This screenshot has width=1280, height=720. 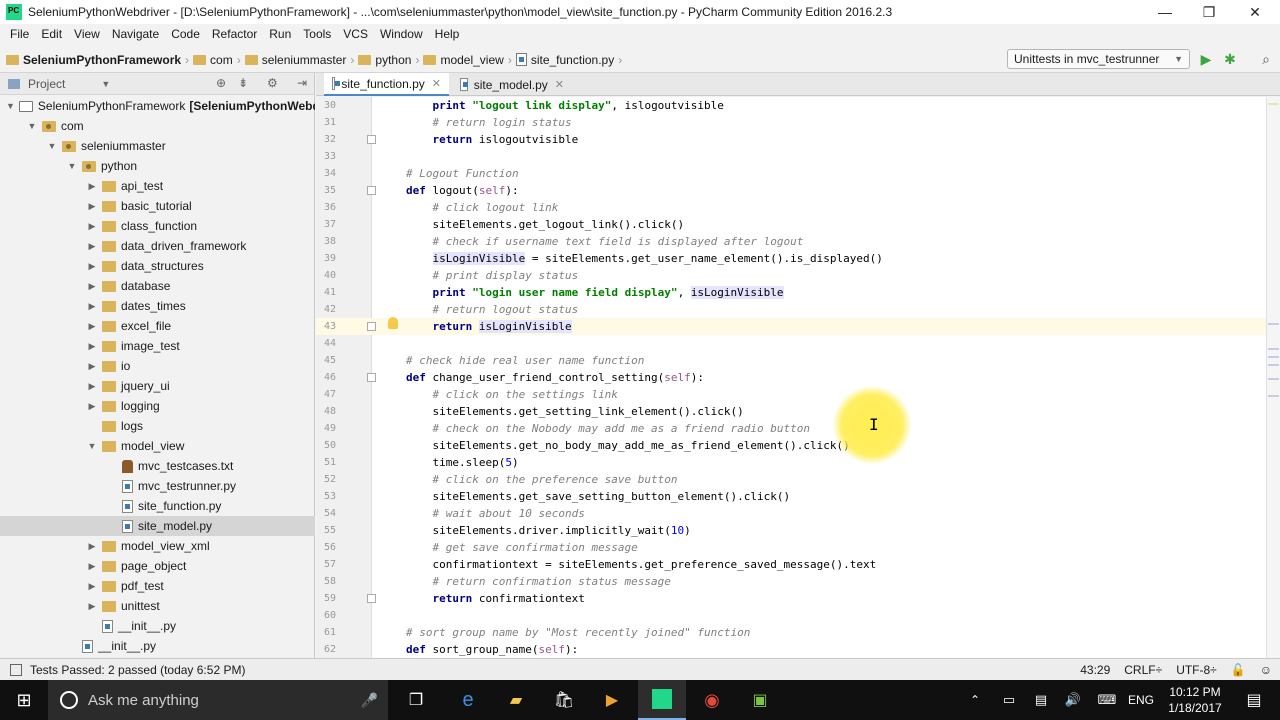 What do you see at coordinates (791, 275) in the screenshot?
I see `code-line: 40 # print display status` at bounding box center [791, 275].